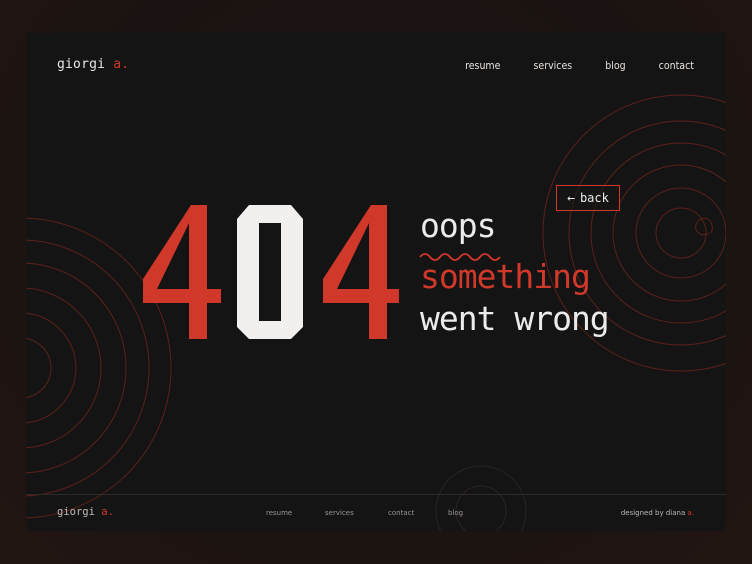 The image size is (752, 564). I want to click on footer-logo-name: giorgi, so click(76, 512).